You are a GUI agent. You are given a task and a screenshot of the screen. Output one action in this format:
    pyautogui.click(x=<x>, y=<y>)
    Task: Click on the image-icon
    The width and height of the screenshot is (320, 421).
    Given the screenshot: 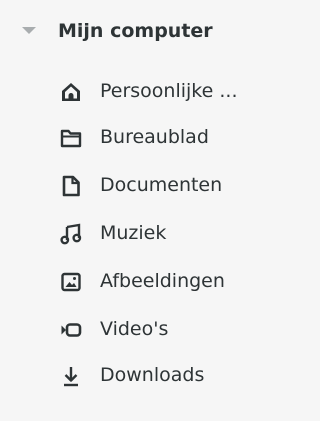 What is the action you would take?
    pyautogui.click(x=71, y=282)
    